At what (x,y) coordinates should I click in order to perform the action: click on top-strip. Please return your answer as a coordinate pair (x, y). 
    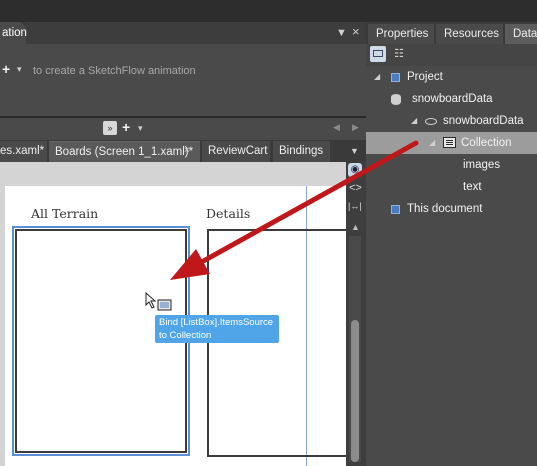
    Looking at the image, I should click on (268, 11).